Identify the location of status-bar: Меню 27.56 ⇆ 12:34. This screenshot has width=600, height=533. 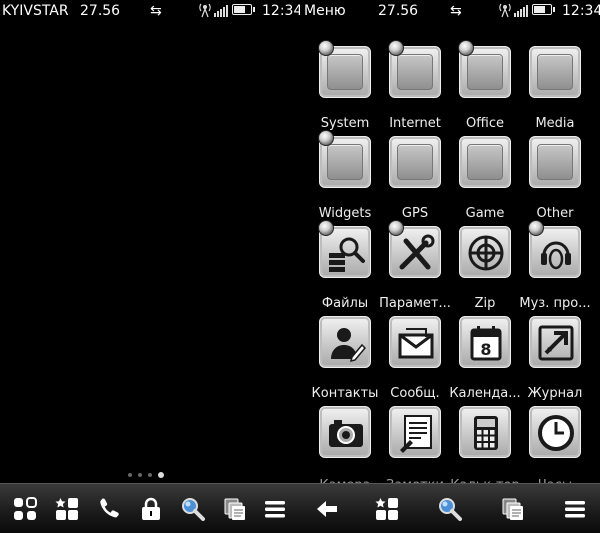
(450, 12).